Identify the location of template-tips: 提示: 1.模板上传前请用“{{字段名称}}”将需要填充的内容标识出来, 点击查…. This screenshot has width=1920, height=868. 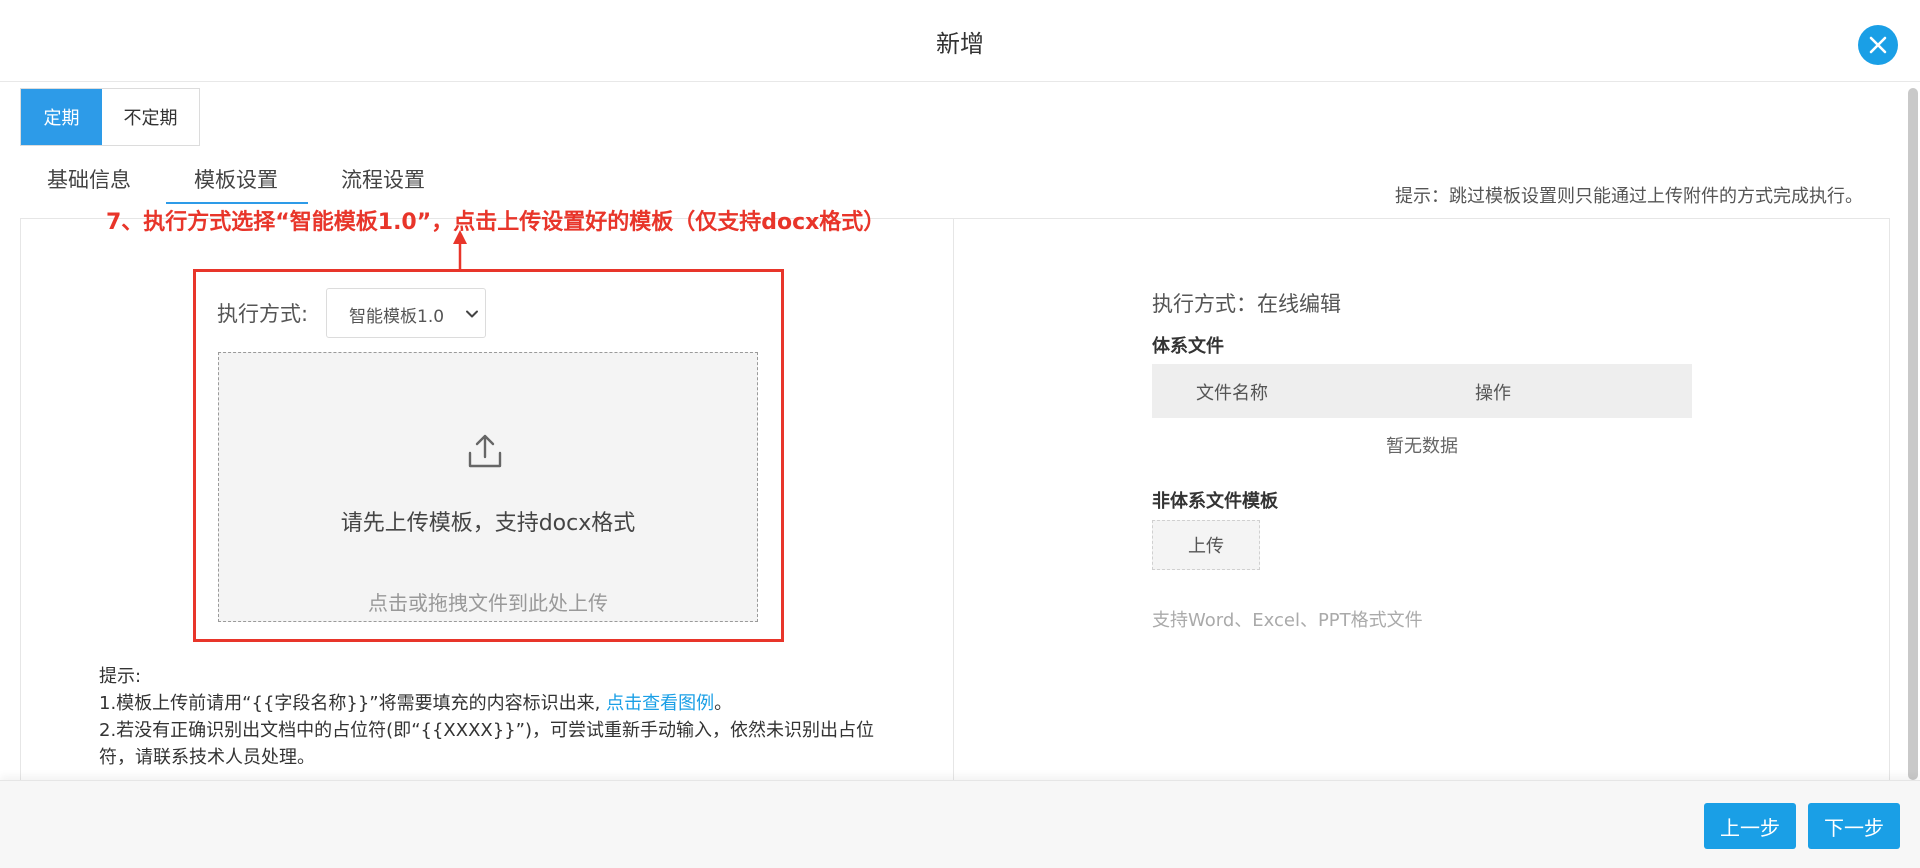
(494, 717).